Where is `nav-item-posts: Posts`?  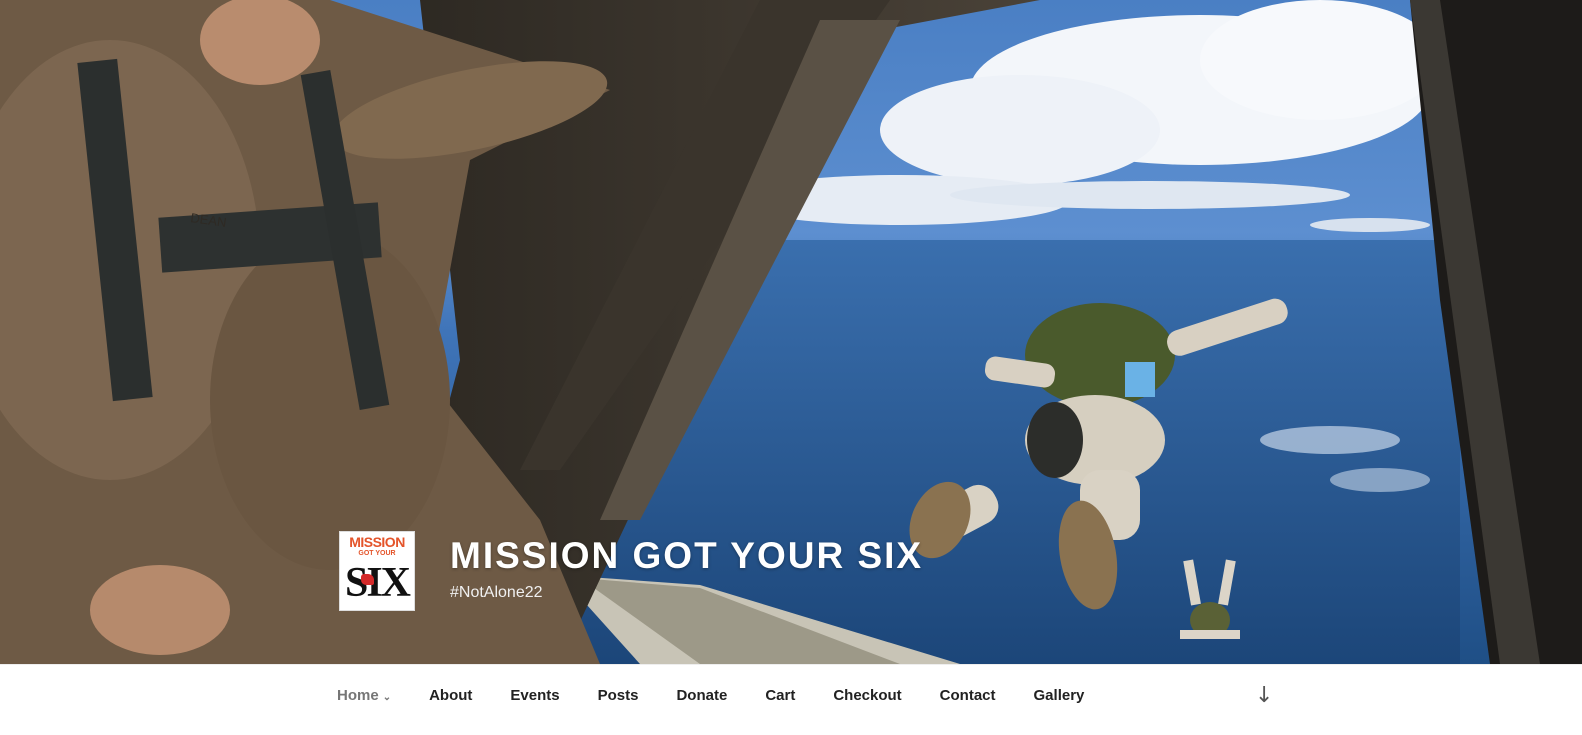 nav-item-posts: Posts is located at coordinates (618, 695).